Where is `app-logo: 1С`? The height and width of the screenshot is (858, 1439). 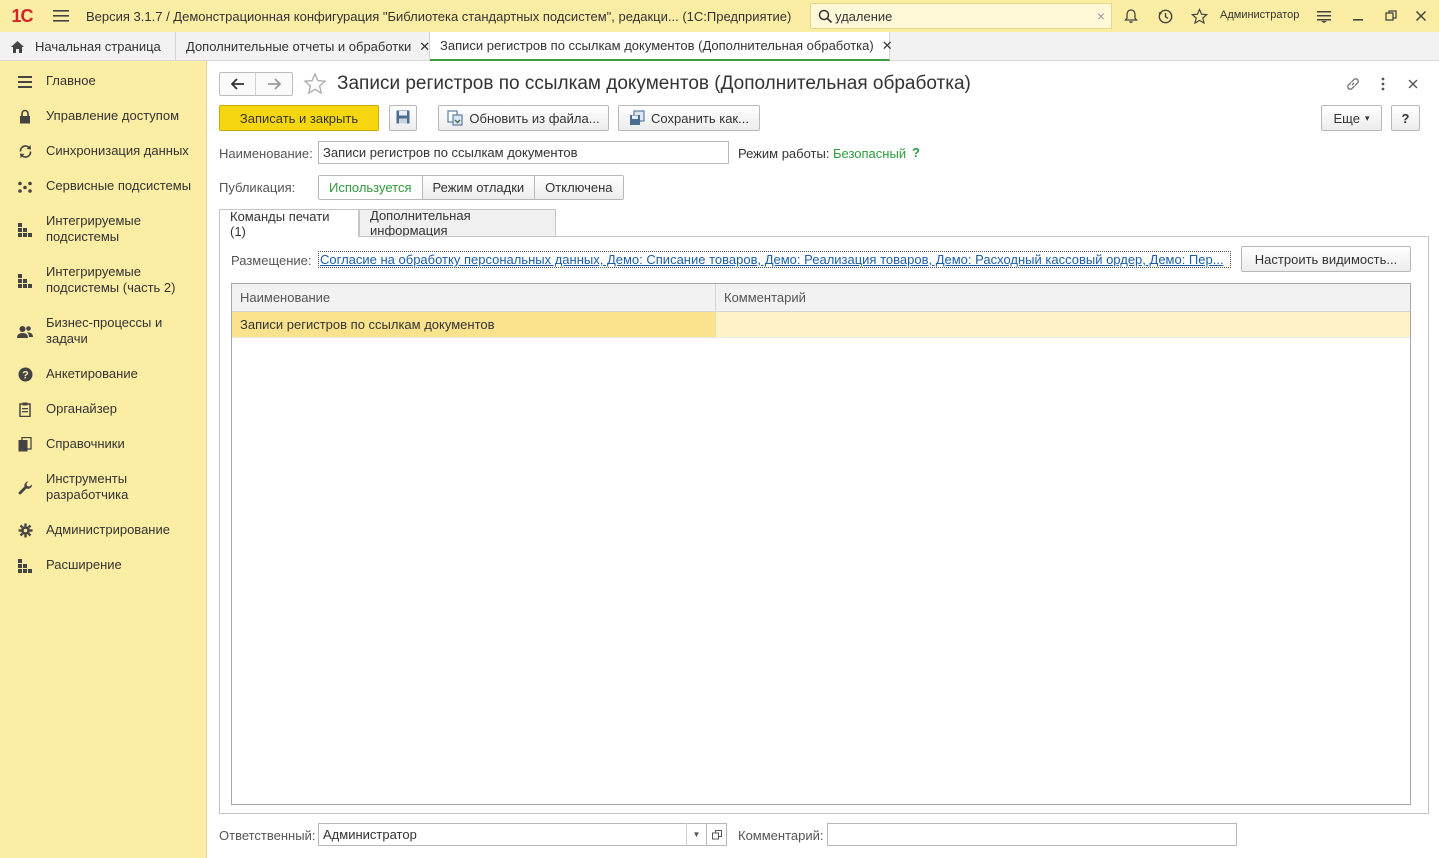
app-logo: 1С is located at coordinates (22, 15).